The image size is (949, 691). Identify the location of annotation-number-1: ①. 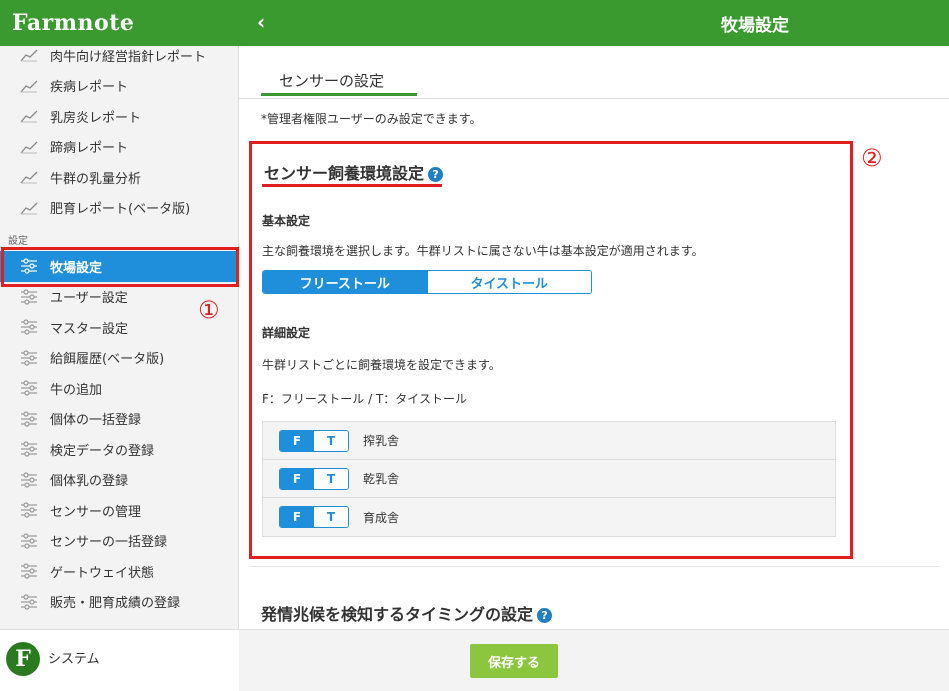
(209, 310).